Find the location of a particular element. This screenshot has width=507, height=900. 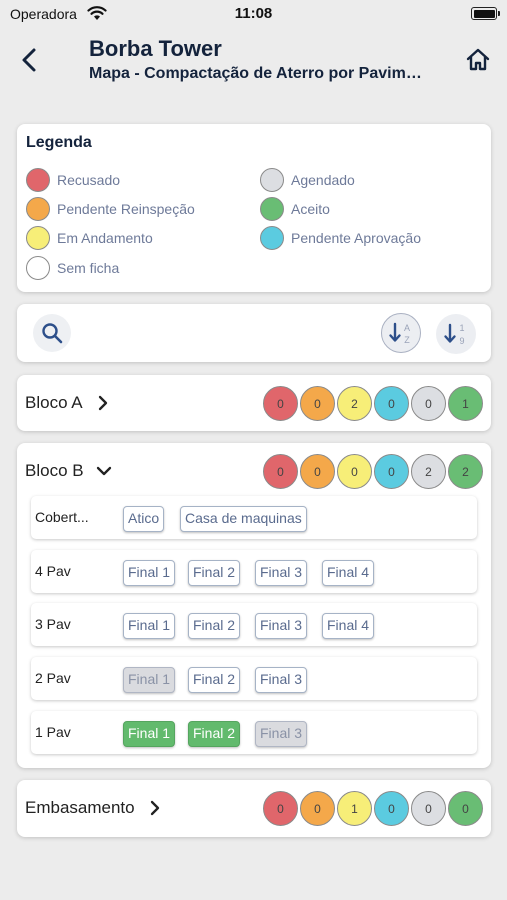

sort-alphabetical-button: A Z is located at coordinates (401, 333).